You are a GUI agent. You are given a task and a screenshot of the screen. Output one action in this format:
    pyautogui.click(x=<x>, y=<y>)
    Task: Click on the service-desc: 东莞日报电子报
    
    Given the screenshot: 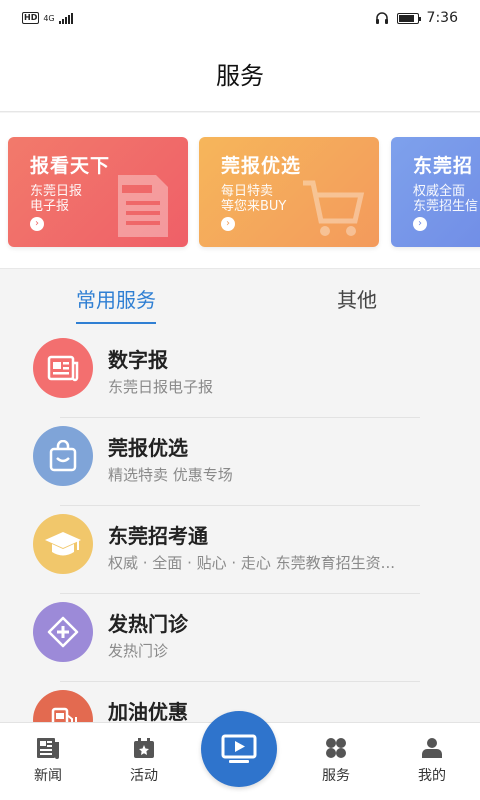 What is the action you would take?
    pyautogui.click(x=161, y=387)
    